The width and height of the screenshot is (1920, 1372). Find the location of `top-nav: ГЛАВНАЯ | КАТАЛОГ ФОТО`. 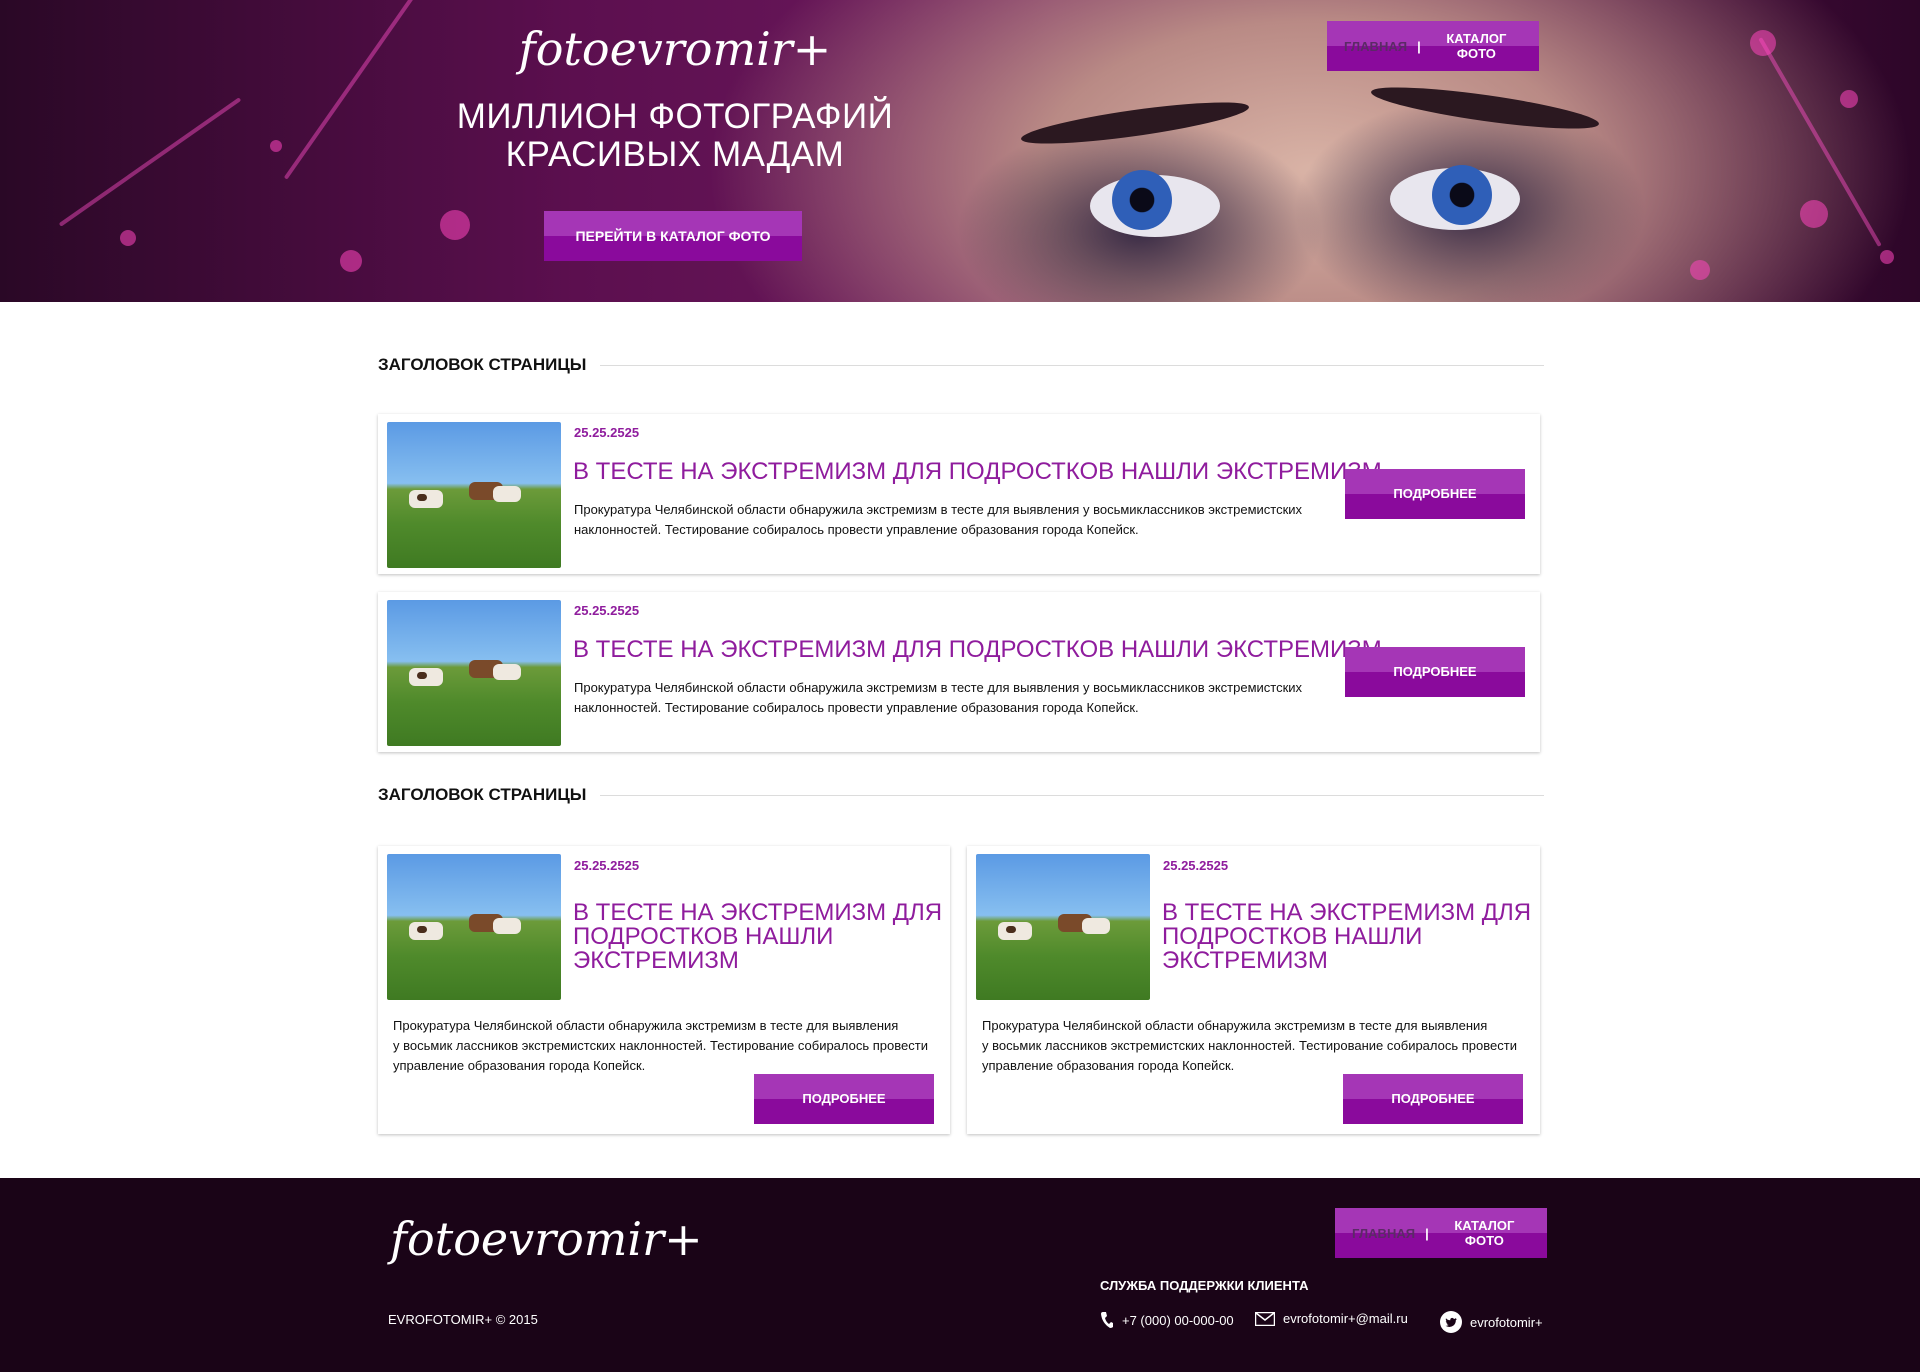

top-nav: ГЛАВНАЯ | КАТАЛОГ ФОТО is located at coordinates (1433, 46).